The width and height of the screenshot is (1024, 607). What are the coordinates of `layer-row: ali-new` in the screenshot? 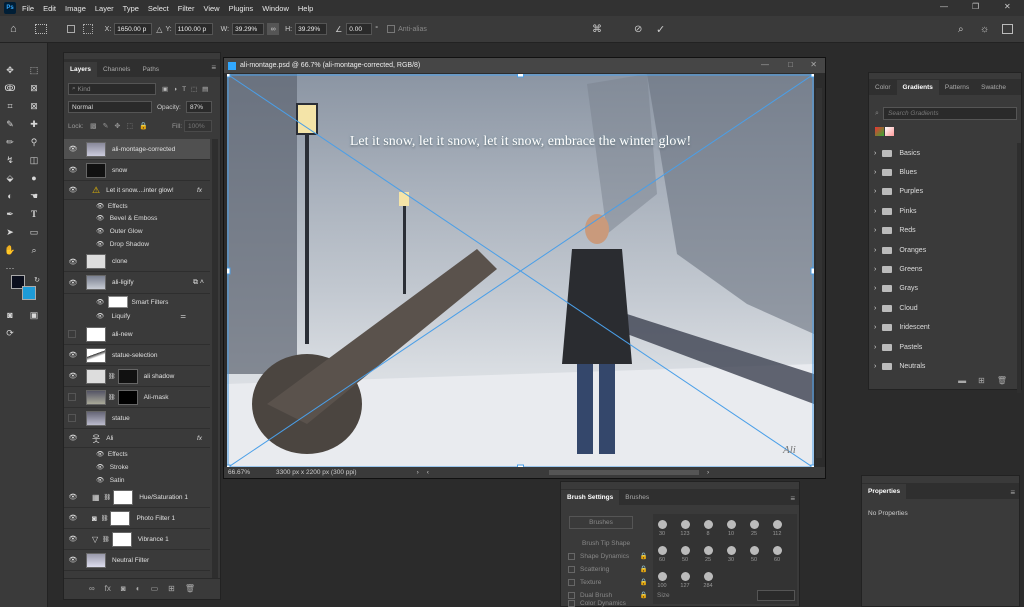 It's located at (137, 334).